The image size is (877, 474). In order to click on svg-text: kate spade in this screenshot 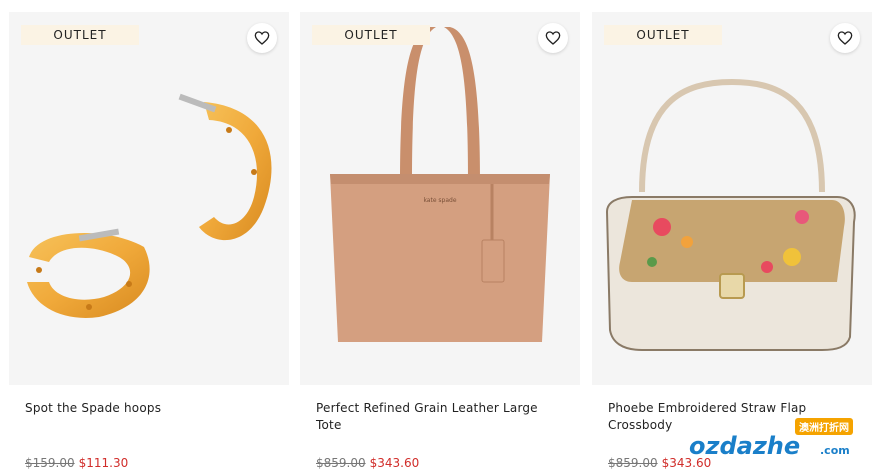, I will do `click(439, 200)`.